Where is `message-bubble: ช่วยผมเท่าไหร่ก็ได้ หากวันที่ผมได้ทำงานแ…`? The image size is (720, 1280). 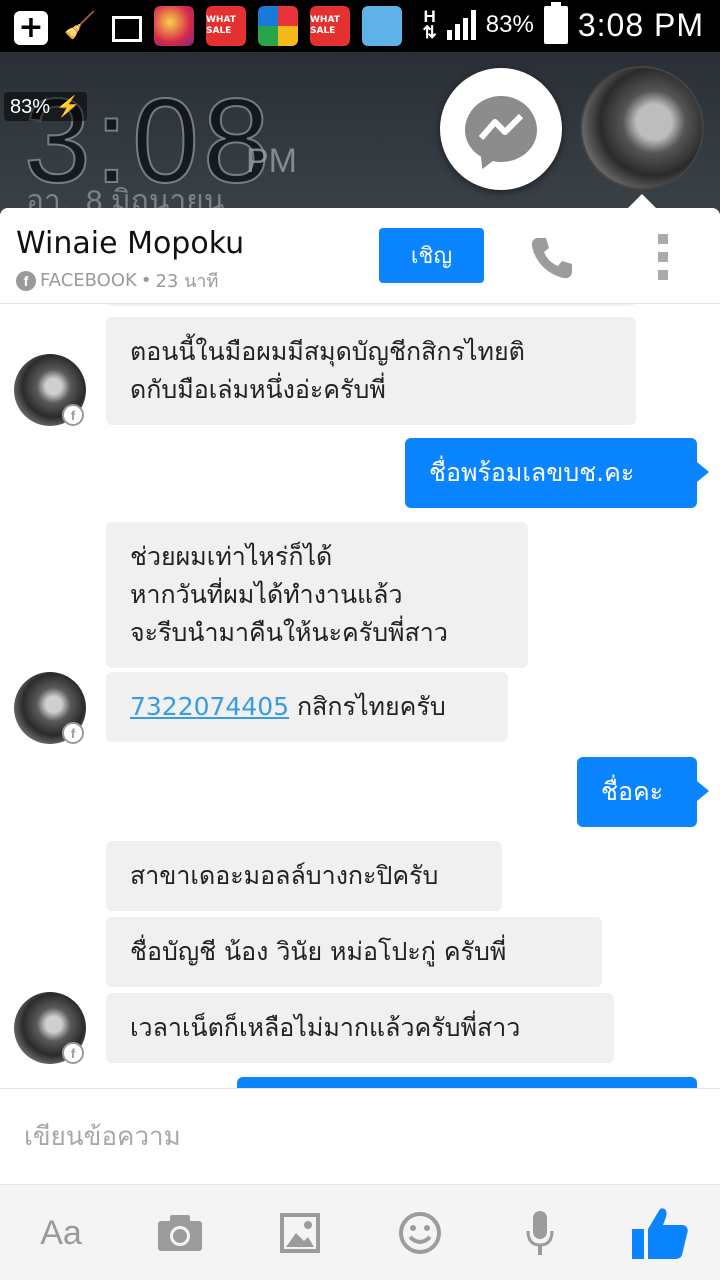
message-bubble: ช่วยผมเท่าไหร่ก็ได้ หากวันที่ผมได้ทำงานแ… is located at coordinates (317, 595).